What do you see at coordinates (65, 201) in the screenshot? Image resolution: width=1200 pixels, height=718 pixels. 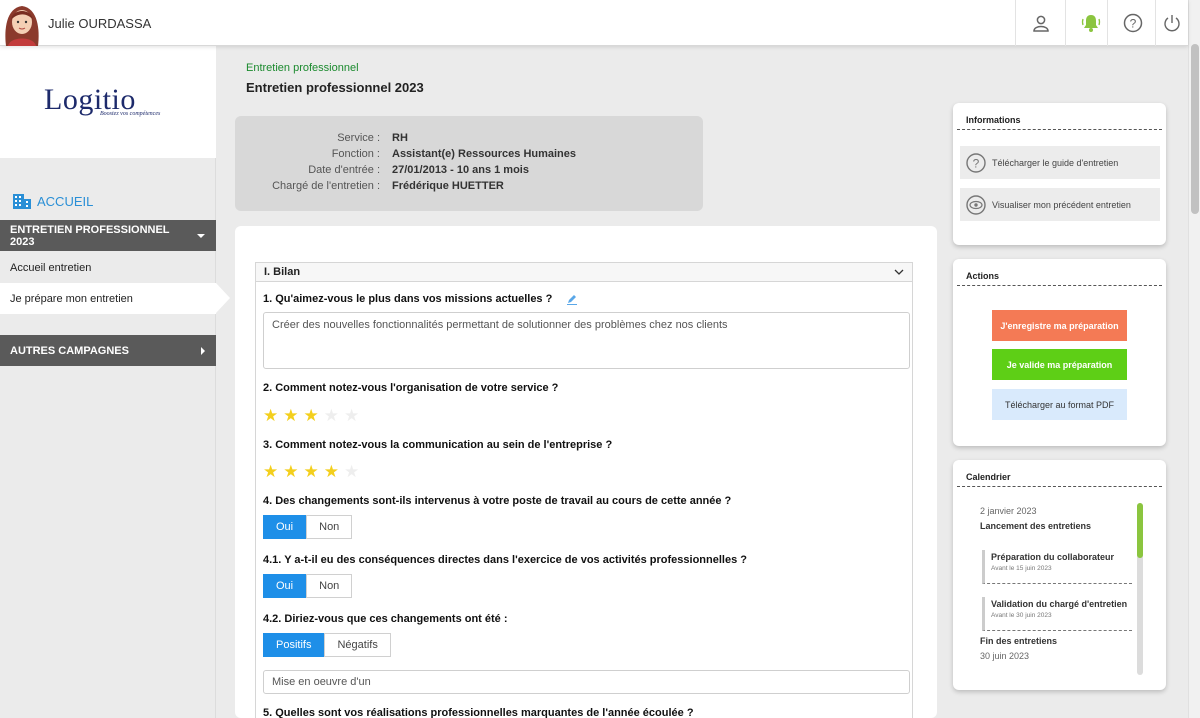 I see `sidebar-home-label: ACCUEIL` at bounding box center [65, 201].